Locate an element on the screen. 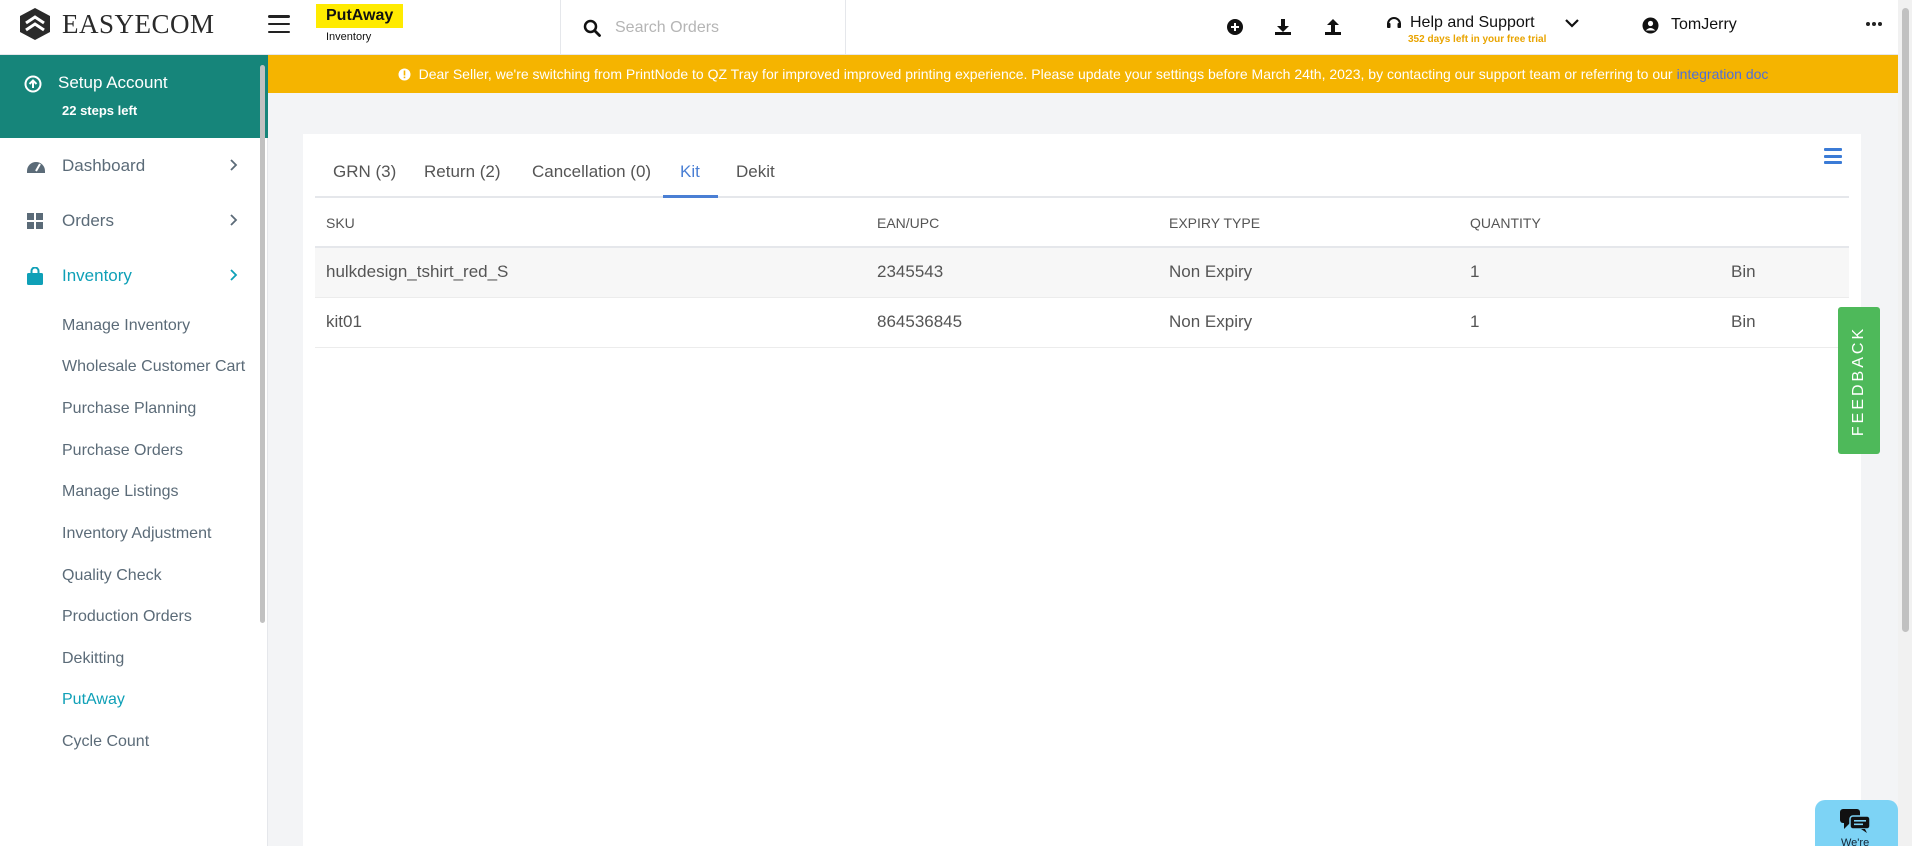  feedback-label: FEEDBACK is located at coordinates (1858, 380).